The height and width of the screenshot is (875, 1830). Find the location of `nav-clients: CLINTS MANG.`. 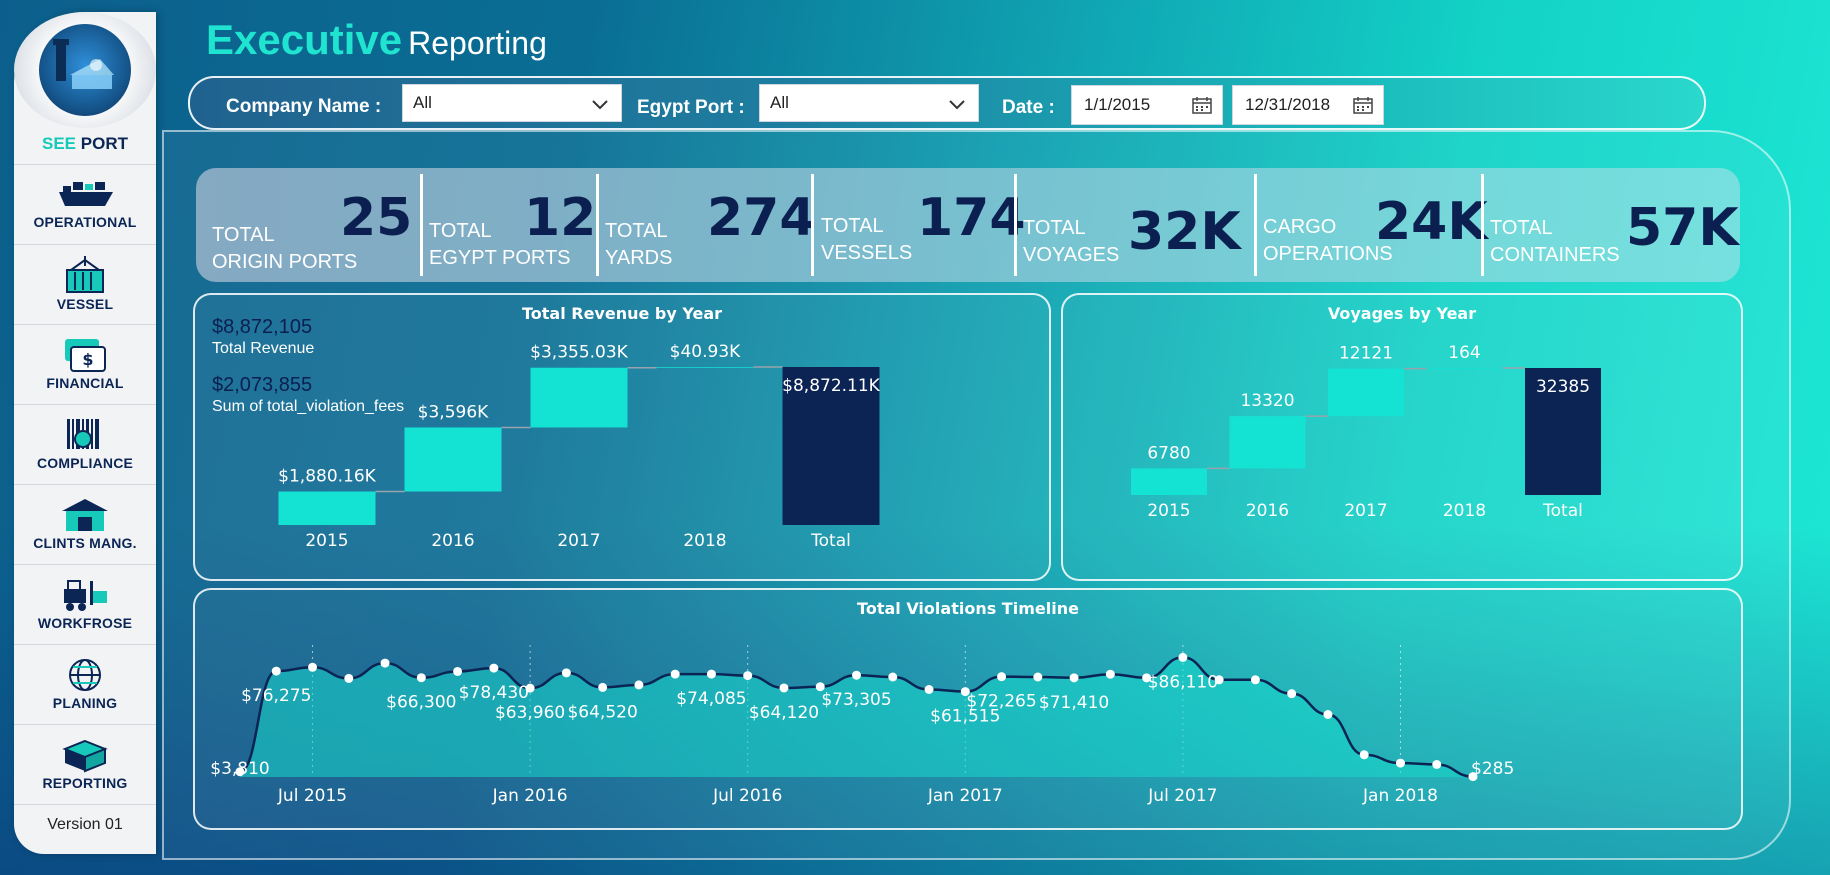

nav-clients: CLINTS MANG. is located at coordinates (85, 523).